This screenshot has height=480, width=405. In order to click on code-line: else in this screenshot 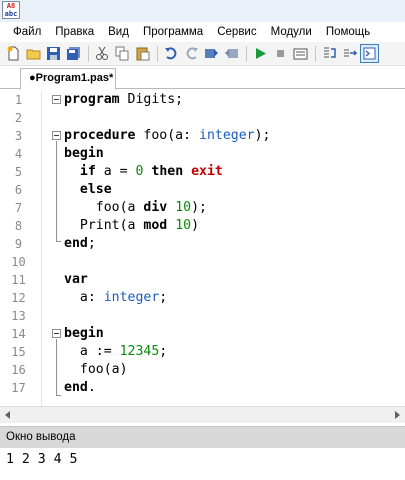, I will do `click(88, 190)`.